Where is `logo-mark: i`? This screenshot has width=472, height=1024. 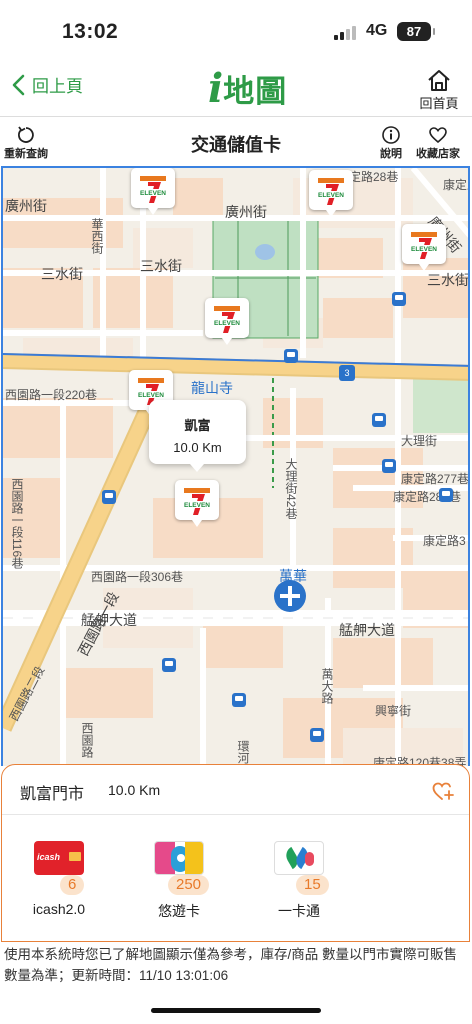
logo-mark: i is located at coordinates (216, 88).